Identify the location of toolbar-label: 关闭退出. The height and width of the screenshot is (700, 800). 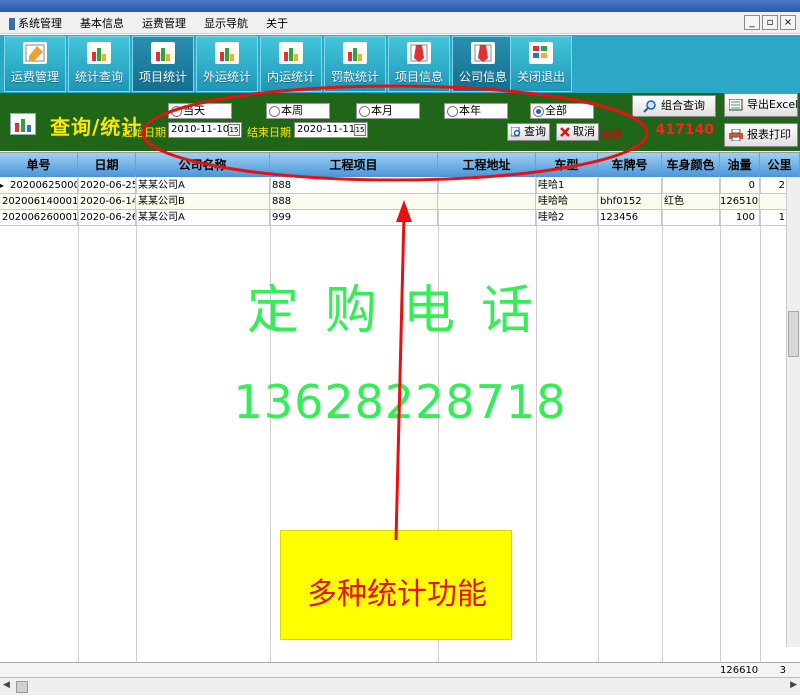
(540, 77).